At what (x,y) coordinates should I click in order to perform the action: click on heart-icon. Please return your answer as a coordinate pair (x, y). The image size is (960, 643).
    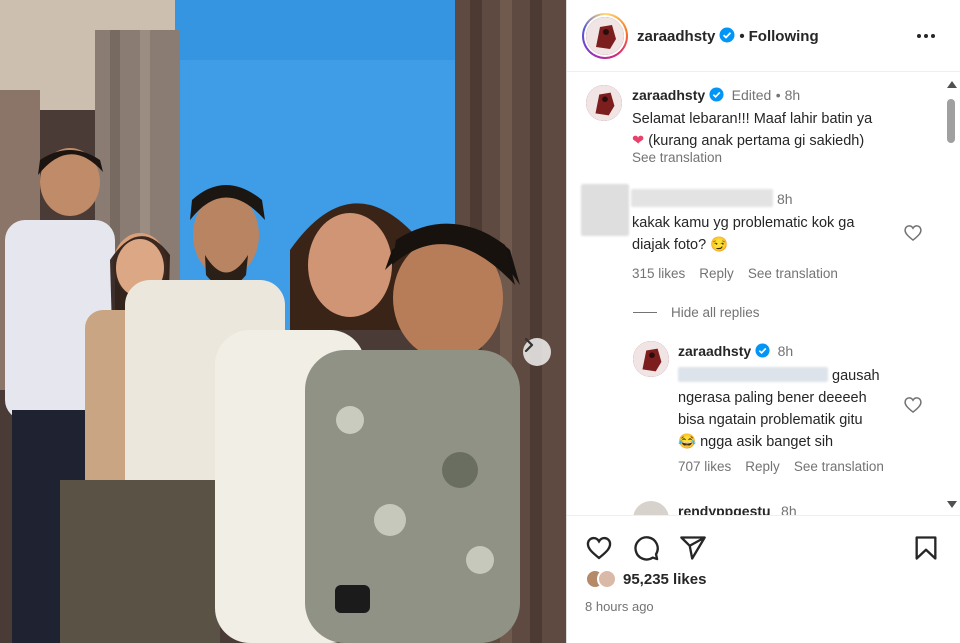
    Looking at the image, I should click on (599, 548).